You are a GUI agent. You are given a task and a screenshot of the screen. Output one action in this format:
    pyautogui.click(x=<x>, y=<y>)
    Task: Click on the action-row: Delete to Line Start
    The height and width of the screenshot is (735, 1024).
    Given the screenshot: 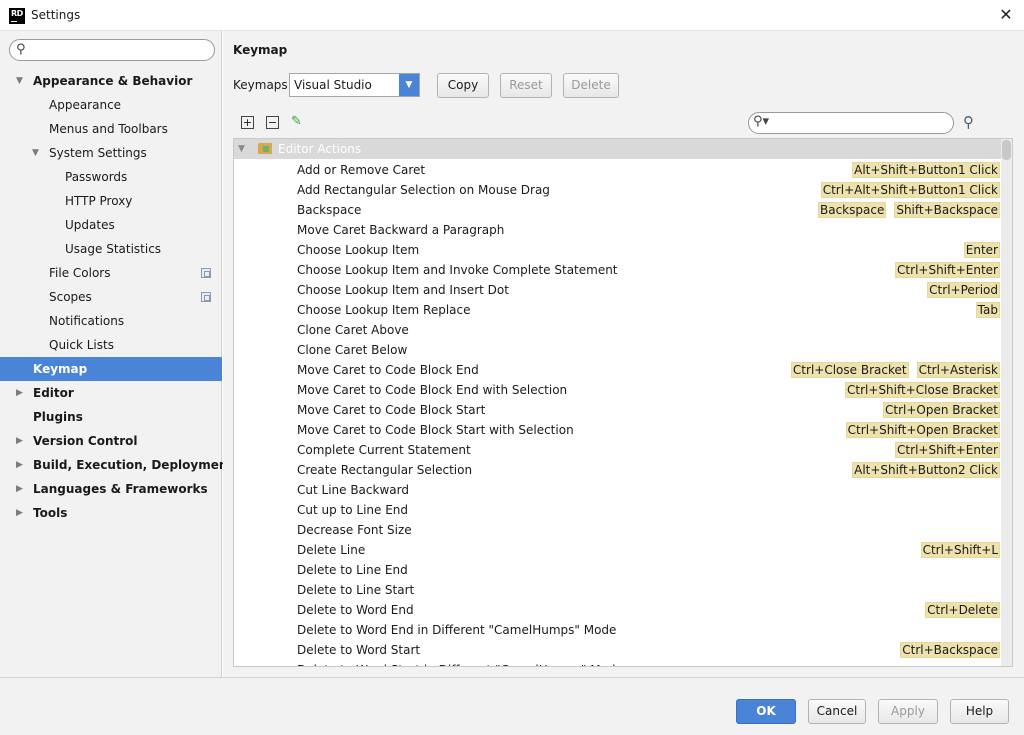 What is the action you would take?
    pyautogui.click(x=618, y=590)
    